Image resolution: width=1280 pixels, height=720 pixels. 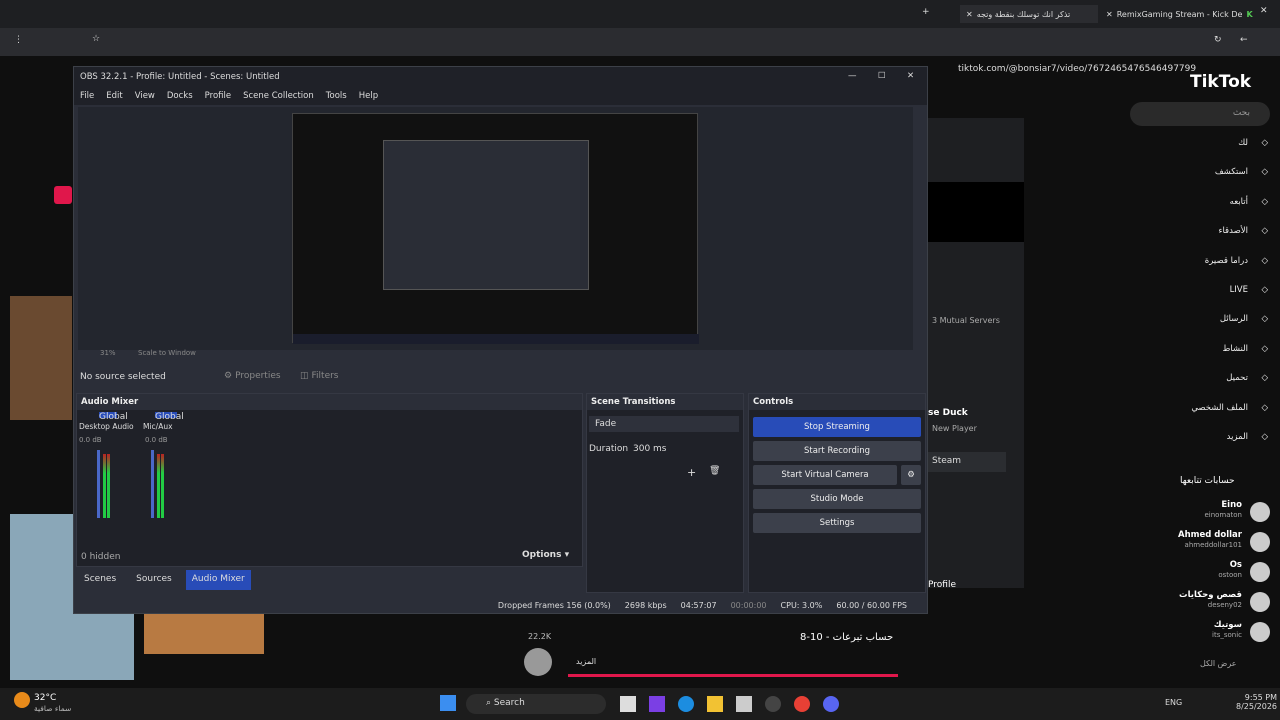 What do you see at coordinates (586, 661) in the screenshot?
I see `more-link: المزيد` at bounding box center [586, 661].